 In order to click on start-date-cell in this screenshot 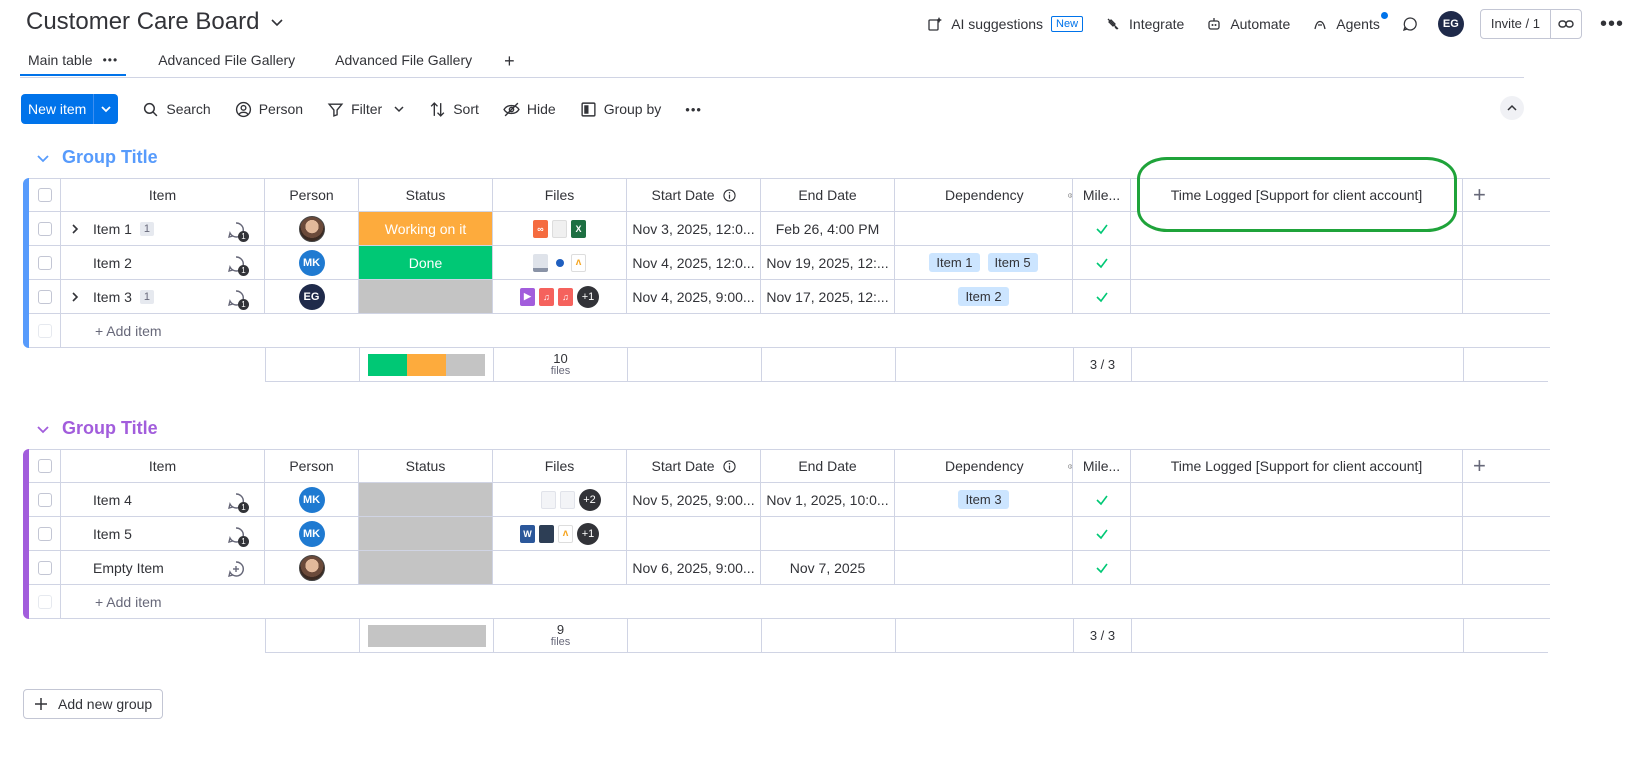, I will do `click(694, 533)`.